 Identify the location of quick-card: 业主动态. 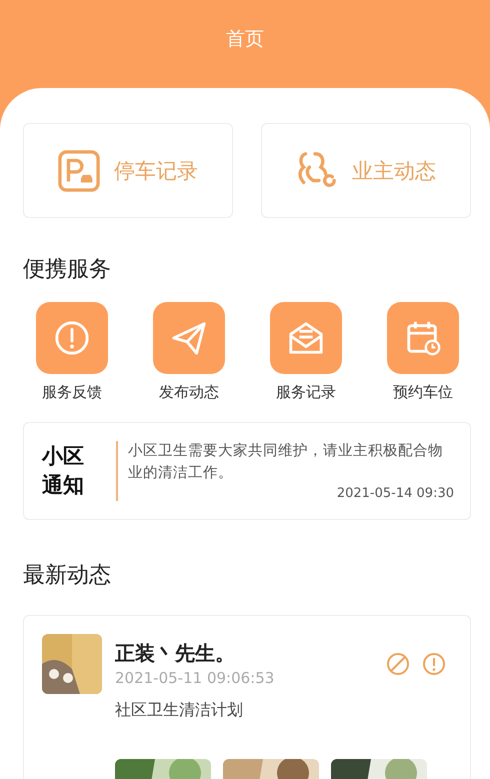
(366, 170).